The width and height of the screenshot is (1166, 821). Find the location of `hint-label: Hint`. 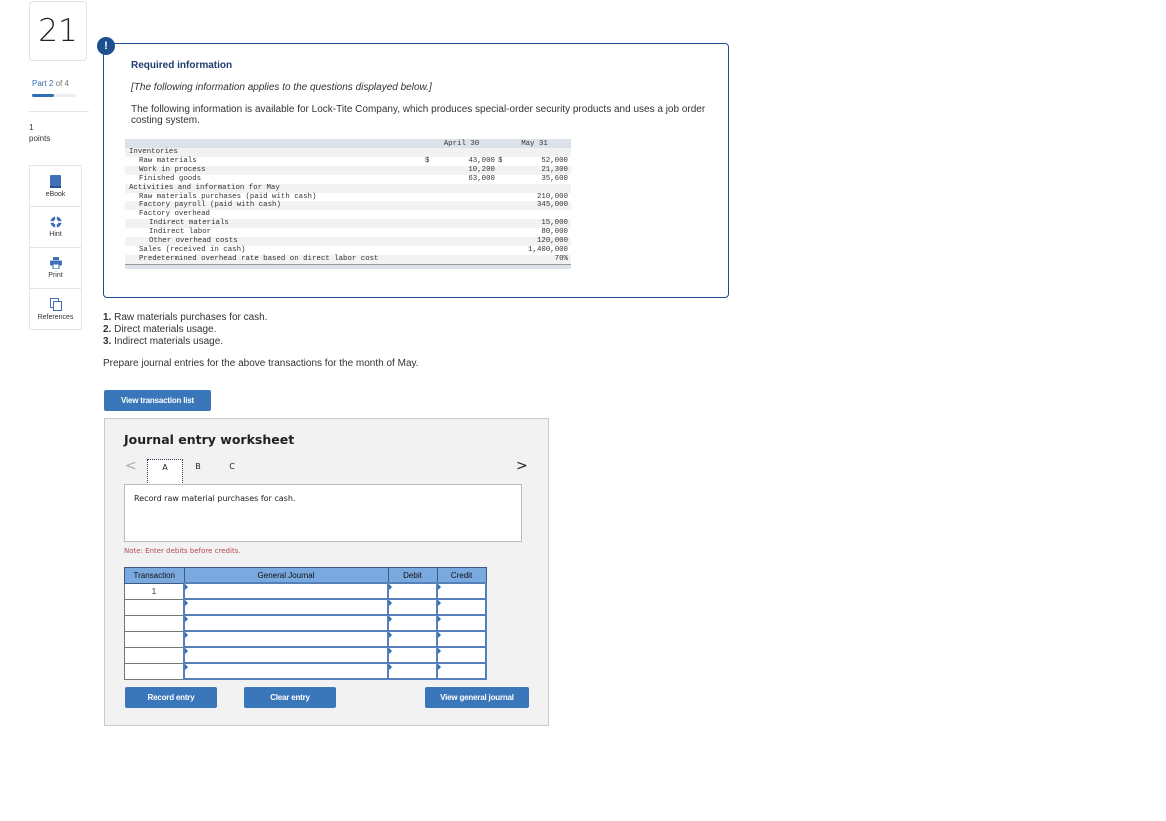

hint-label: Hint is located at coordinates (55, 234).